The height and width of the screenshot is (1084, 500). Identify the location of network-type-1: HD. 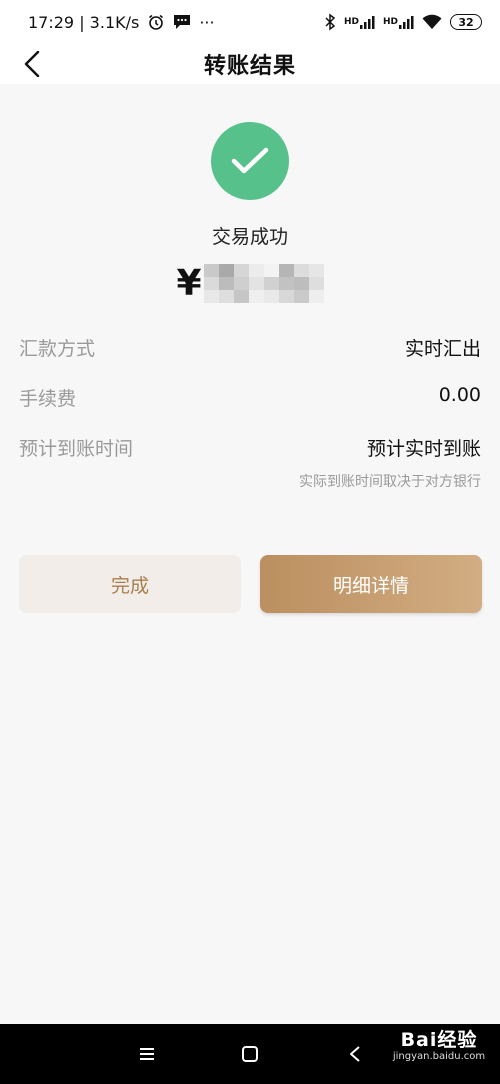
(351, 22).